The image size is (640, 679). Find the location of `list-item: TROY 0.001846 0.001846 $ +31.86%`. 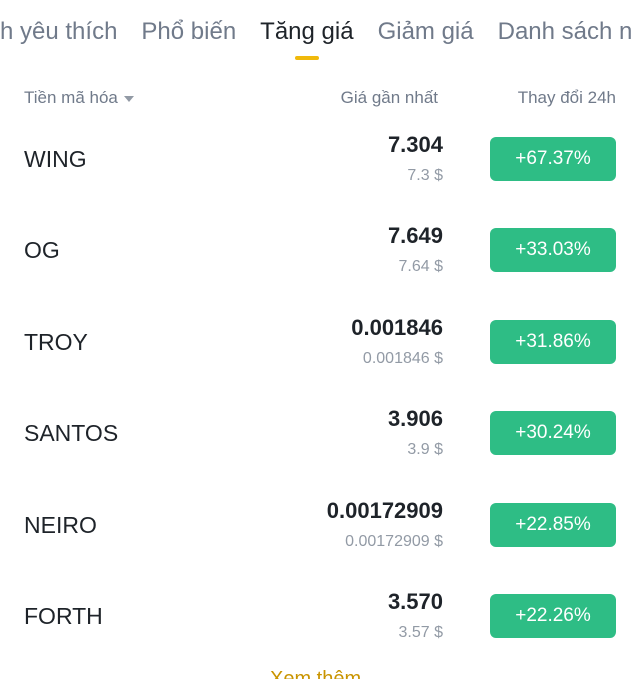

list-item: TROY 0.001846 0.001846 $ +31.86% is located at coordinates (320, 348).